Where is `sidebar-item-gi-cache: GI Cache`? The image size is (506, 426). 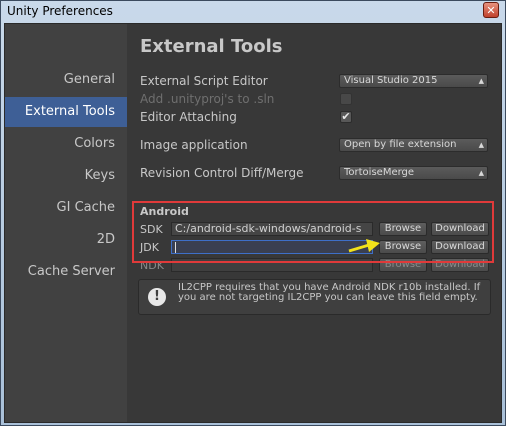 sidebar-item-gi-cache: GI Cache is located at coordinates (66, 208).